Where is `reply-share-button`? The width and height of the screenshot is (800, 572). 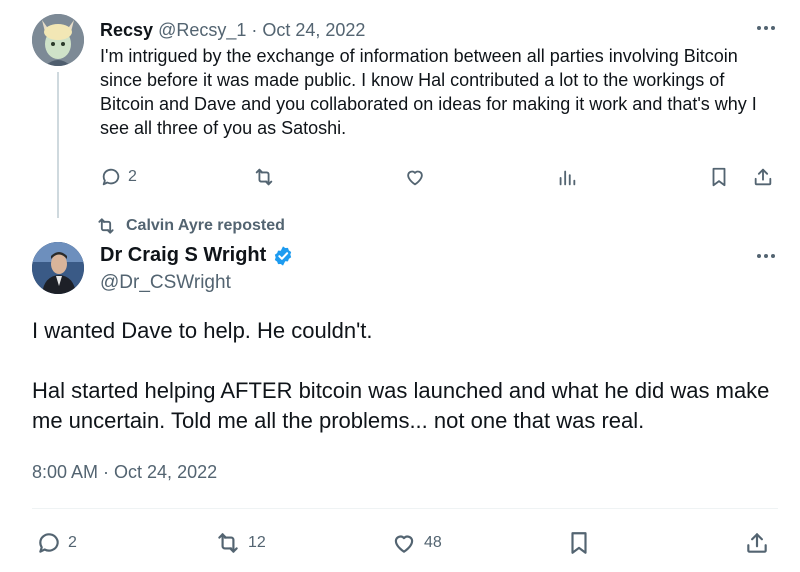 reply-share-button is located at coordinates (763, 177).